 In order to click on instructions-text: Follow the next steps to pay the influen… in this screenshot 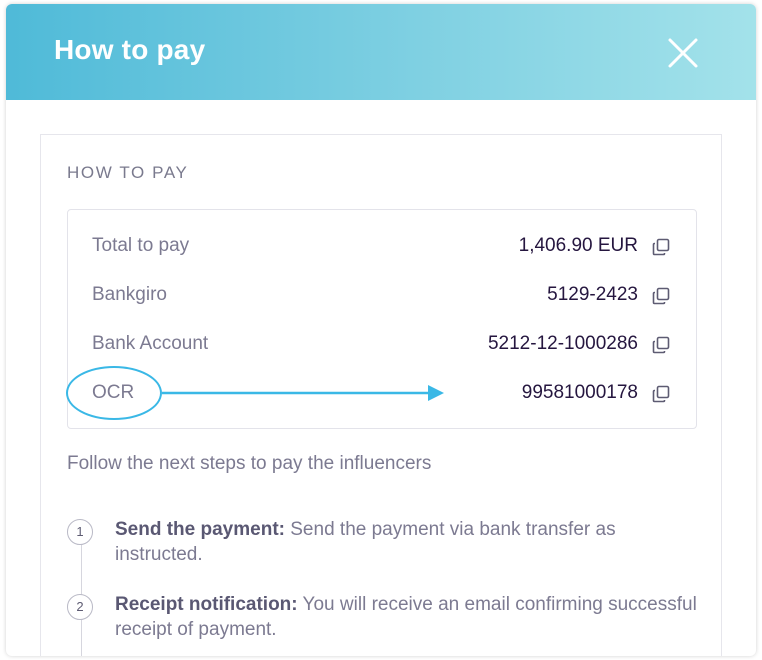, I will do `click(249, 463)`.